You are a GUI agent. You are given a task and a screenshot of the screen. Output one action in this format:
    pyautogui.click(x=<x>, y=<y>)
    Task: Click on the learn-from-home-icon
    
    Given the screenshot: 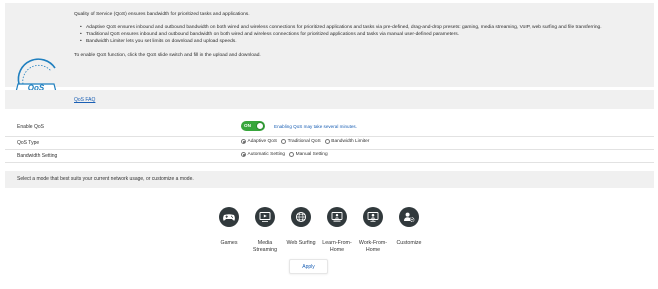 What is the action you would take?
    pyautogui.click(x=337, y=217)
    